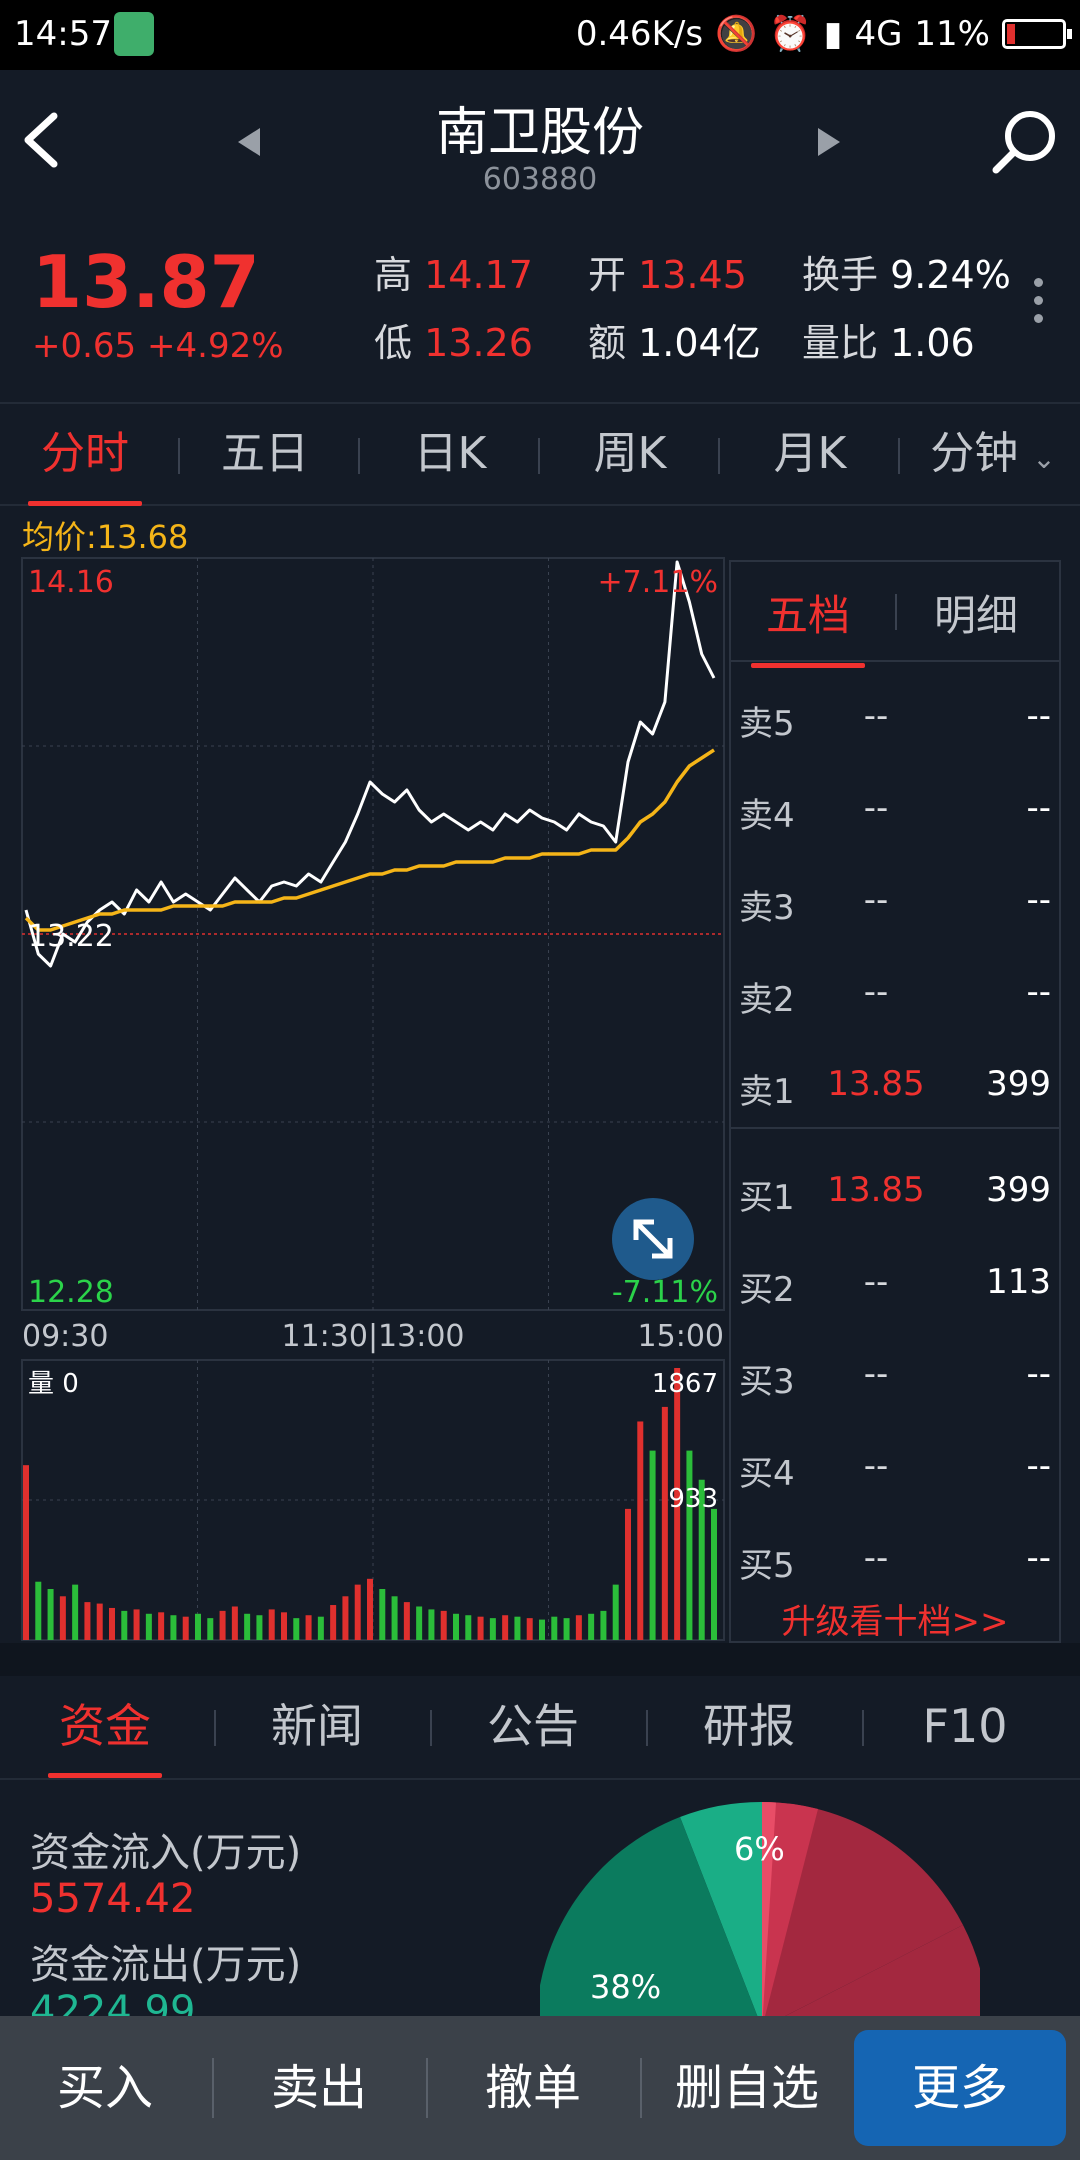 This screenshot has width=1080, height=2160. I want to click on status-time: 14:57, so click(63, 34).